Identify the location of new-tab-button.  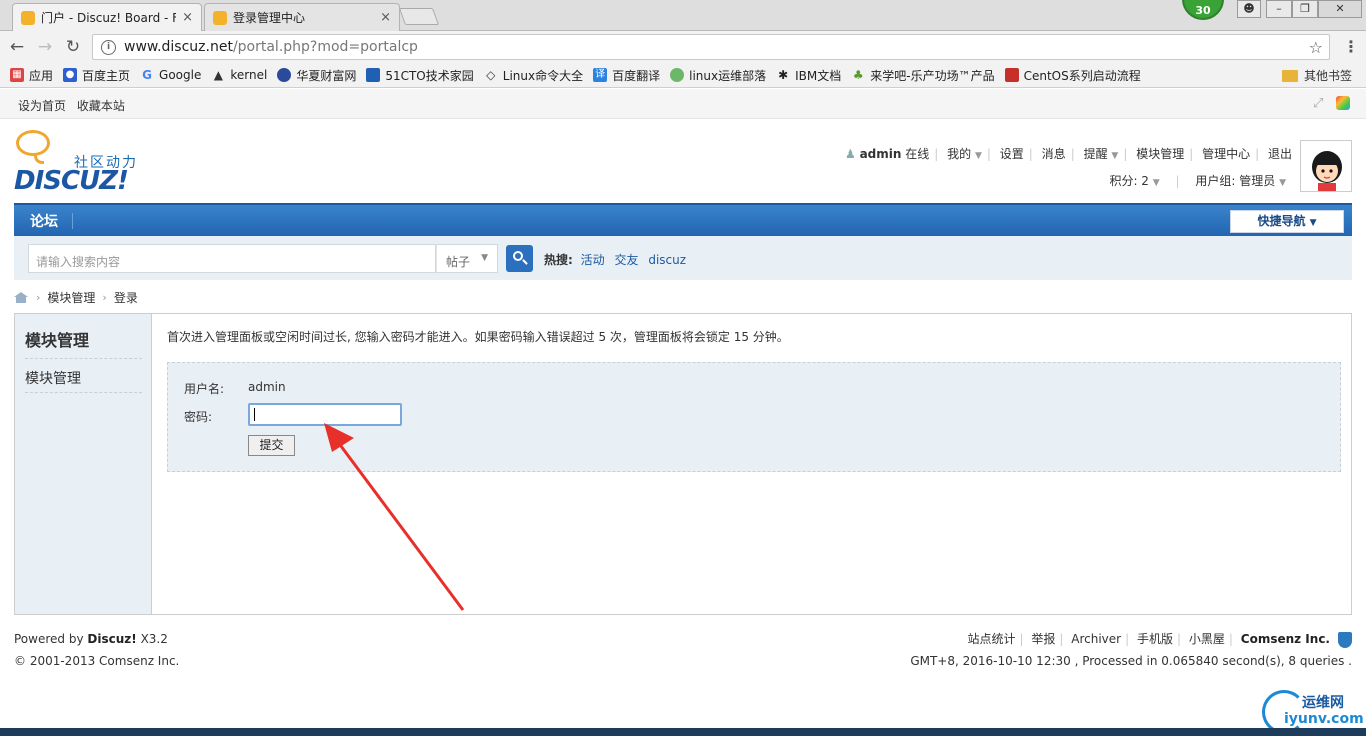
(419, 16).